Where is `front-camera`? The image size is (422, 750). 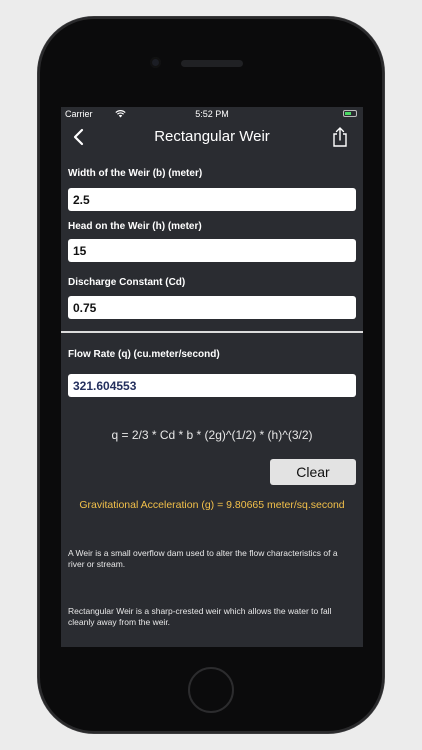
front-camera is located at coordinates (155, 62).